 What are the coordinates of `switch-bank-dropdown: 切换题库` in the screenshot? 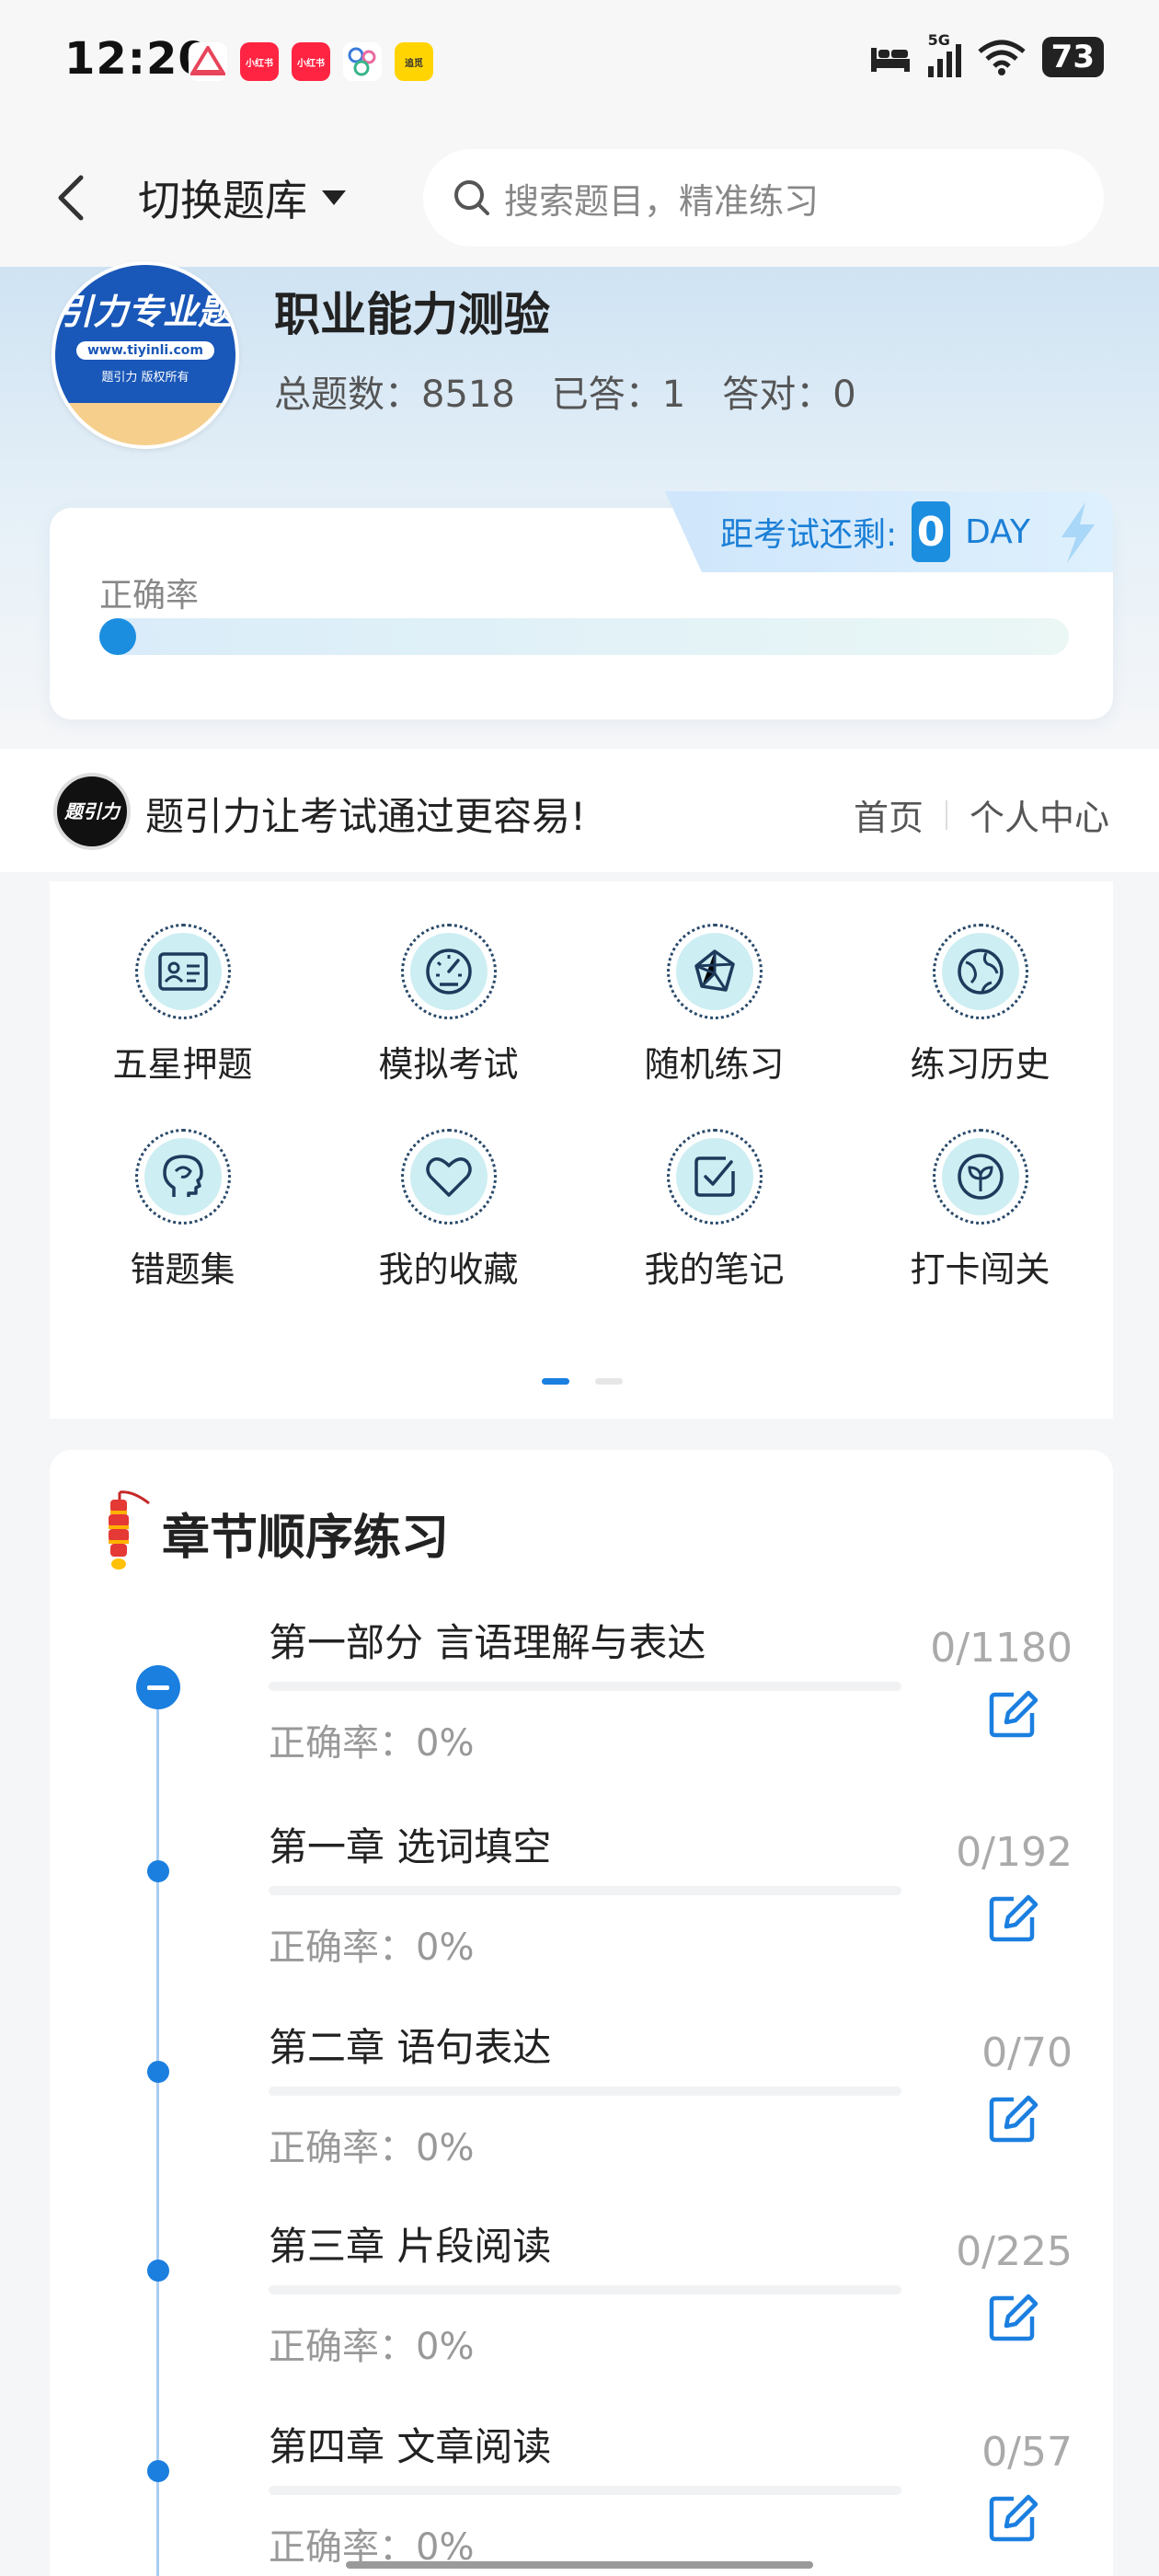 It's located at (243, 197).